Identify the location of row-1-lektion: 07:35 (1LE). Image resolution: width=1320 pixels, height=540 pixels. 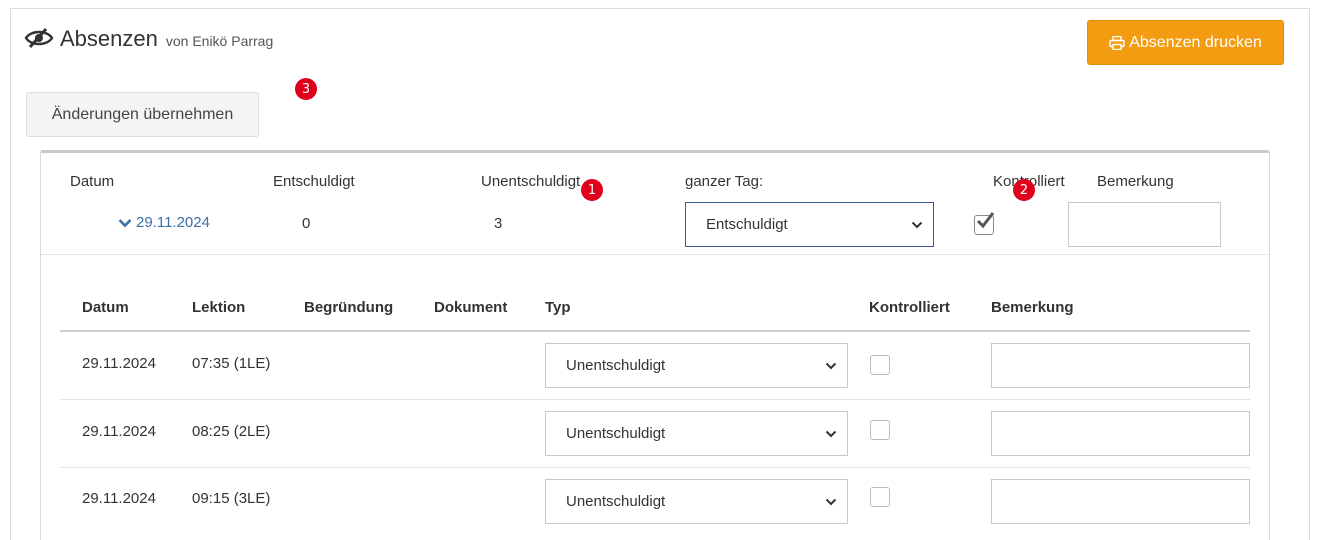
(231, 363).